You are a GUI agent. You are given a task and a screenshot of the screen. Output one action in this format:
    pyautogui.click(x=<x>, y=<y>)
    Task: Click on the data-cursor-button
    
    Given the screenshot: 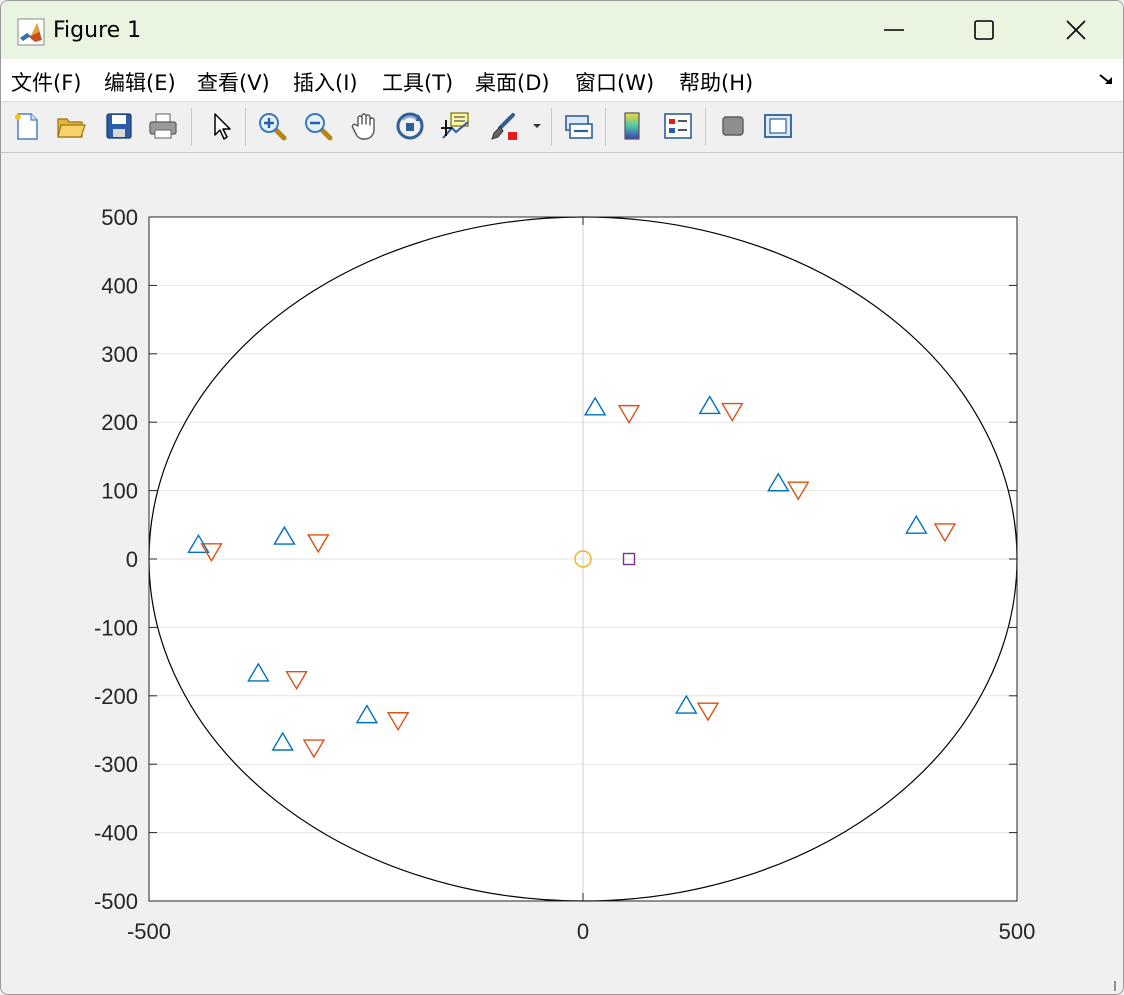 What is the action you would take?
    pyautogui.click(x=456, y=126)
    